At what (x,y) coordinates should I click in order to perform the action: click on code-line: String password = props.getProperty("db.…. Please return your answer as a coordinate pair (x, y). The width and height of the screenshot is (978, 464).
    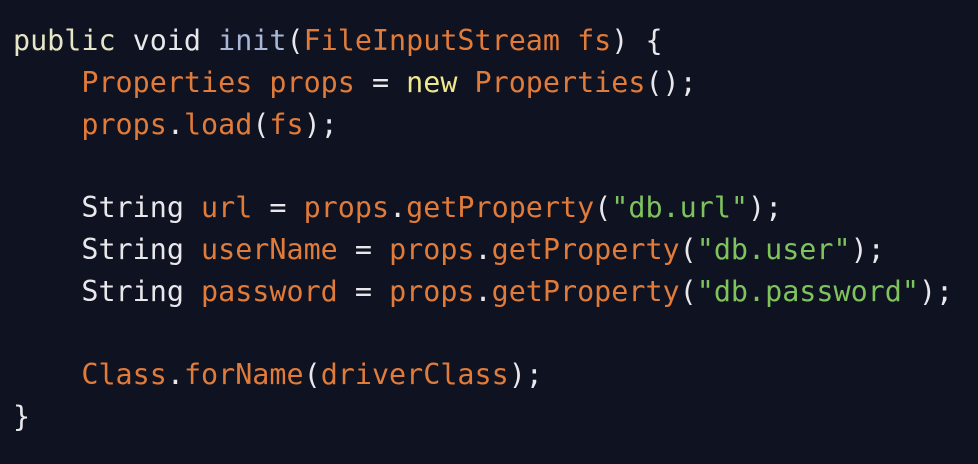
    Looking at the image, I should click on (495, 292).